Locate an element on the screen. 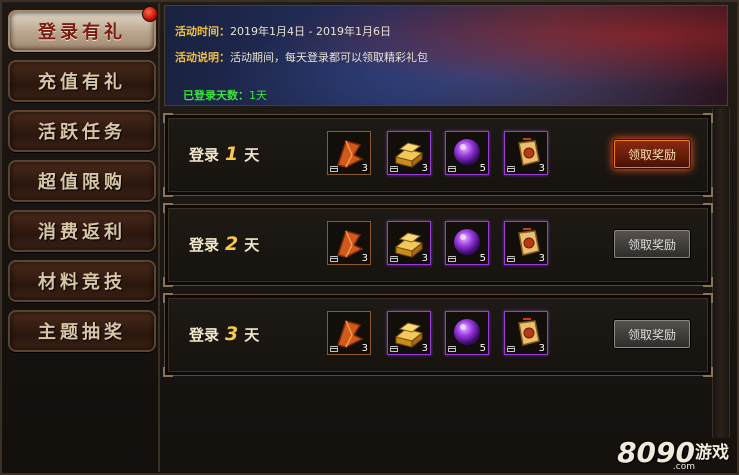  watermark-brand-cn: 游戏 is located at coordinates (712, 453).